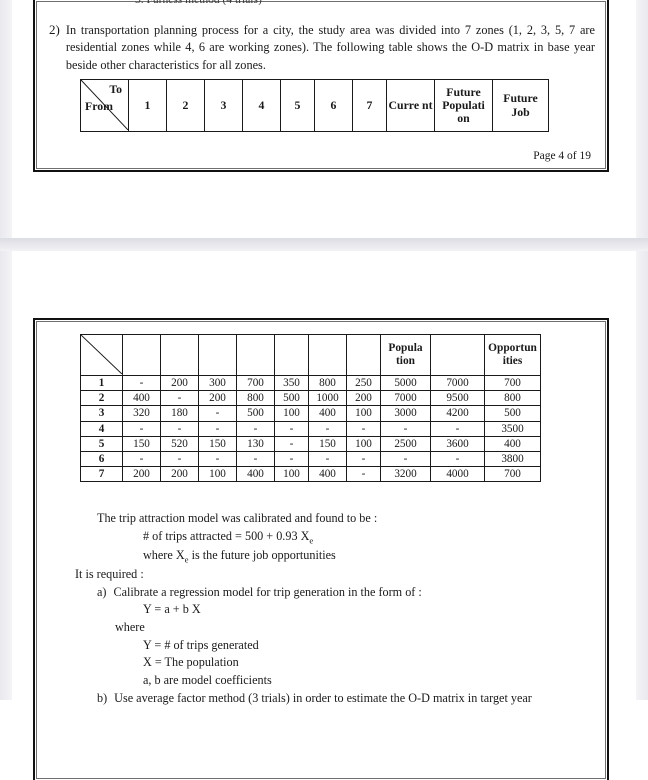 This screenshot has height=780, width=648. What do you see at coordinates (102, 591) in the screenshot?
I see `item-a-label: a)` at bounding box center [102, 591].